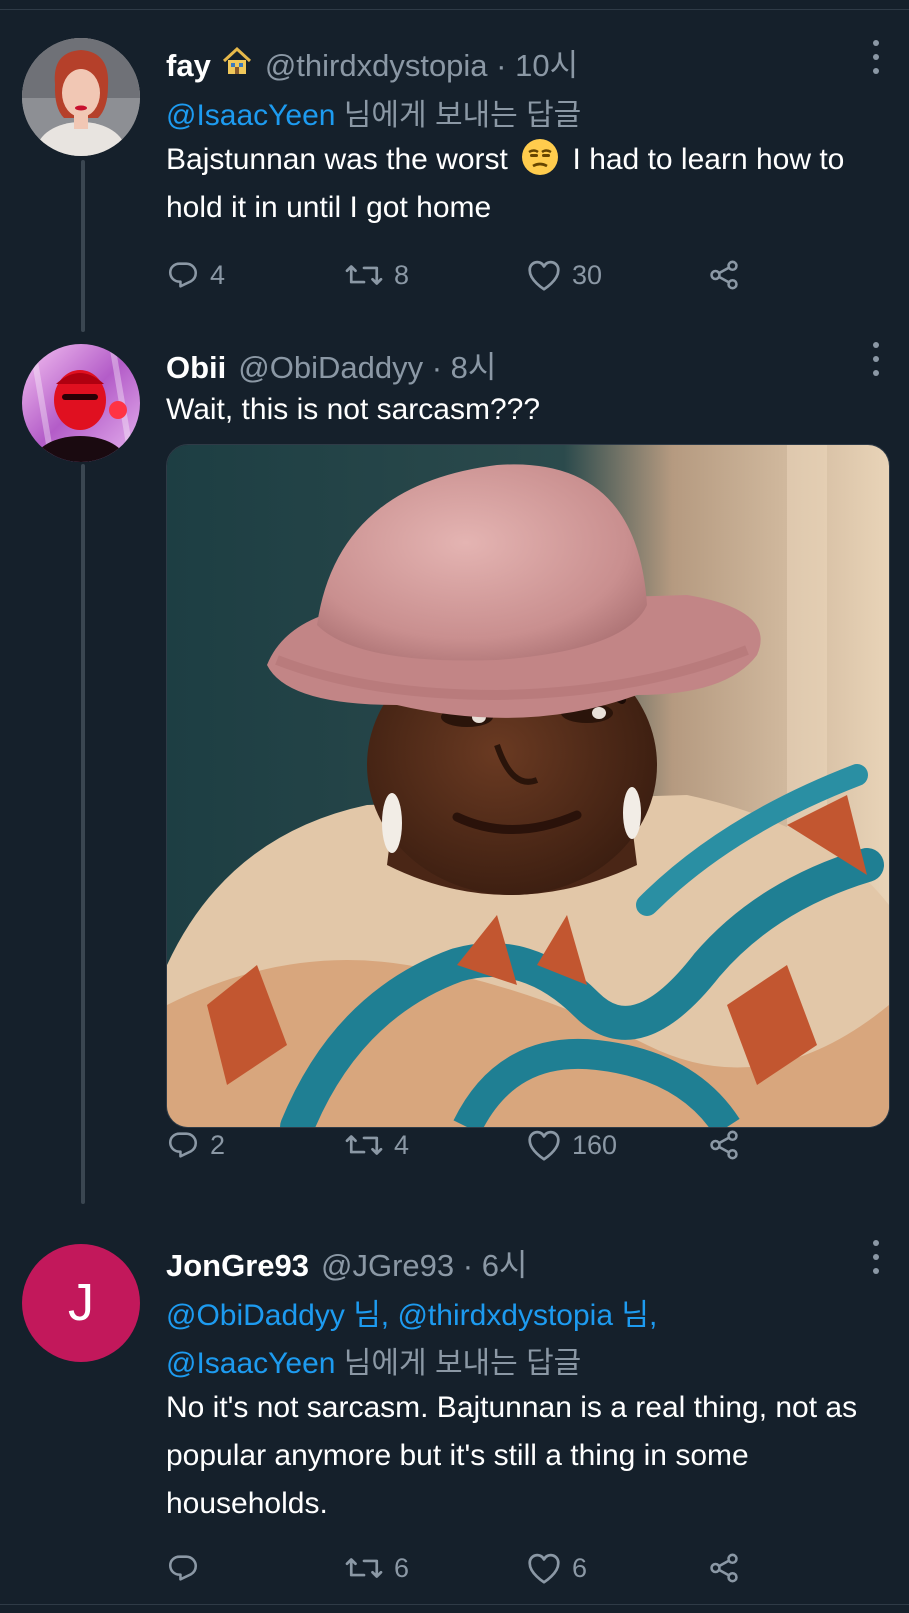  Describe the element at coordinates (540, 157) in the screenshot. I see `unamused-face-icon` at that location.